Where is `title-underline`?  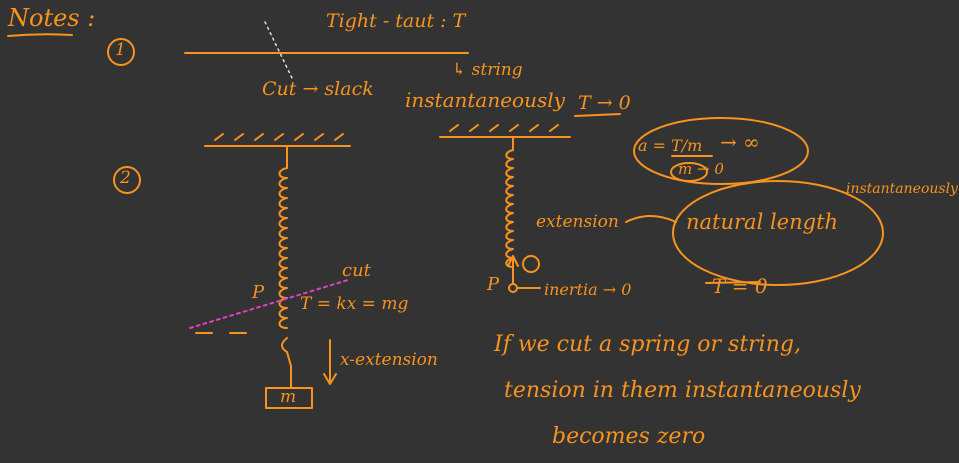 title-underline is located at coordinates (40, 35).